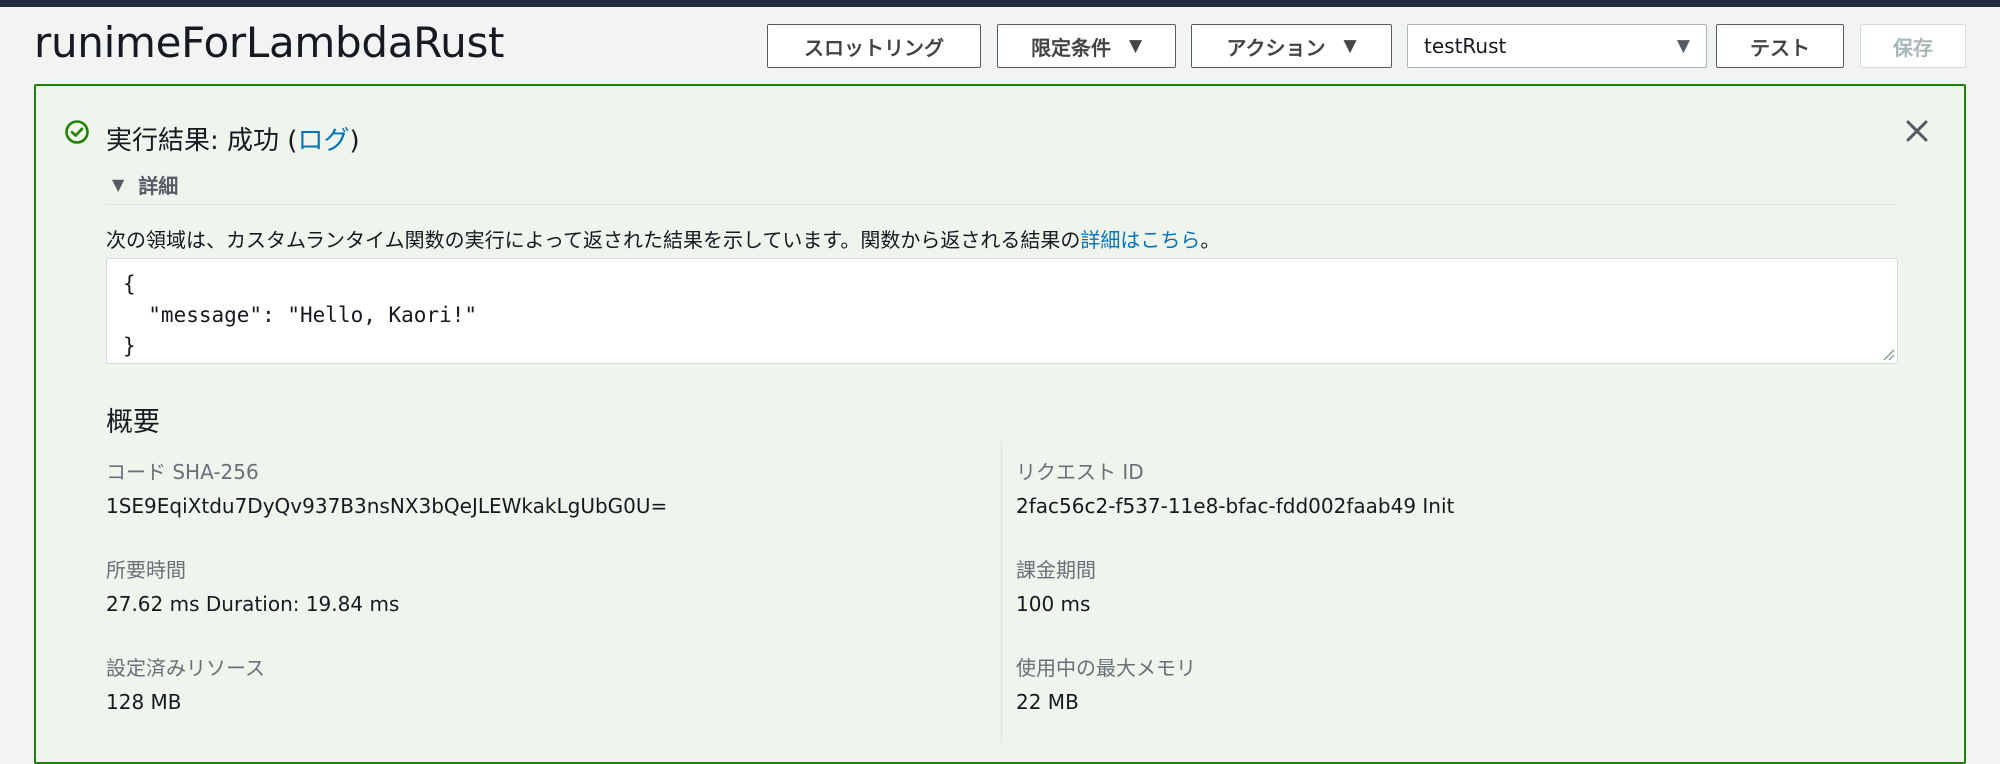 The image size is (2000, 764). What do you see at coordinates (1047, 702) in the screenshot?
I see `max-memory-value: 22 MB` at bounding box center [1047, 702].